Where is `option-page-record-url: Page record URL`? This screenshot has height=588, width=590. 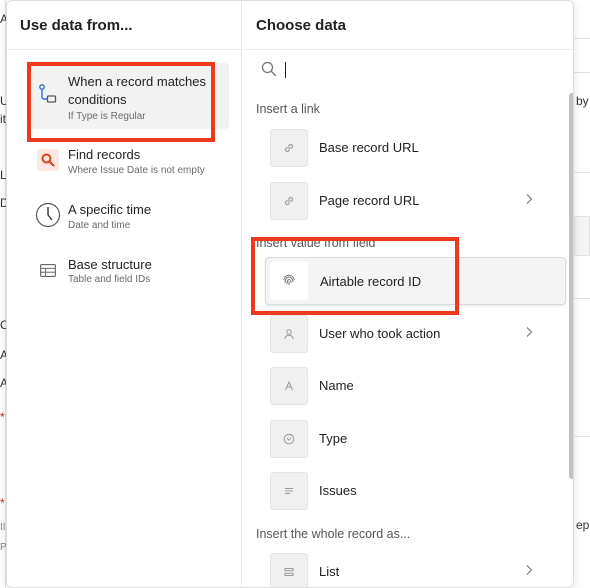
option-page-record-url: Page record URL is located at coordinates (412, 201).